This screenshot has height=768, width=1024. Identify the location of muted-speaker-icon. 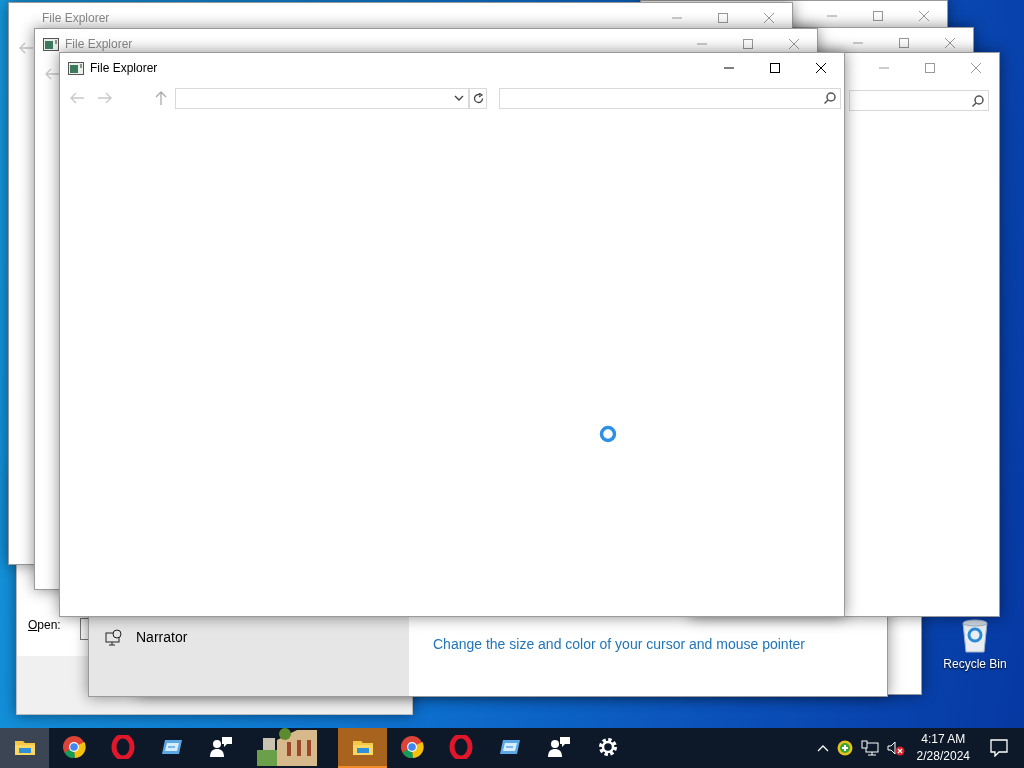
(895, 748).